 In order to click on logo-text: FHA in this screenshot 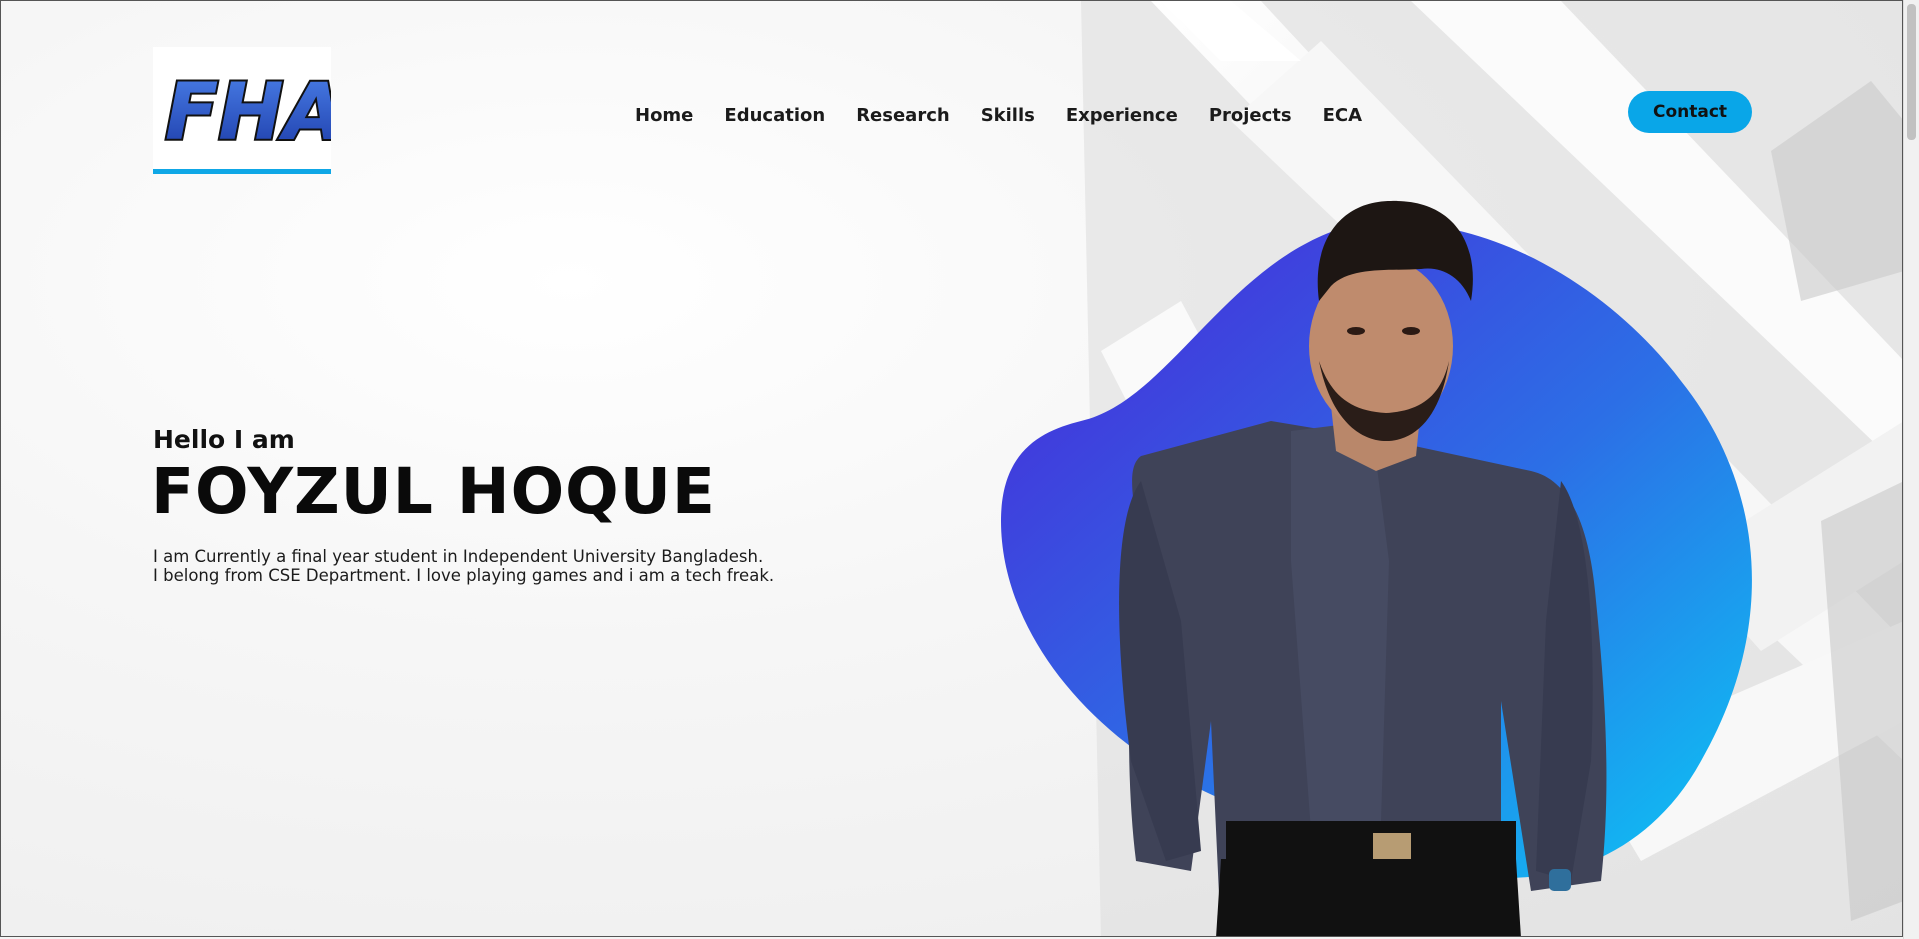, I will do `click(248, 113)`.